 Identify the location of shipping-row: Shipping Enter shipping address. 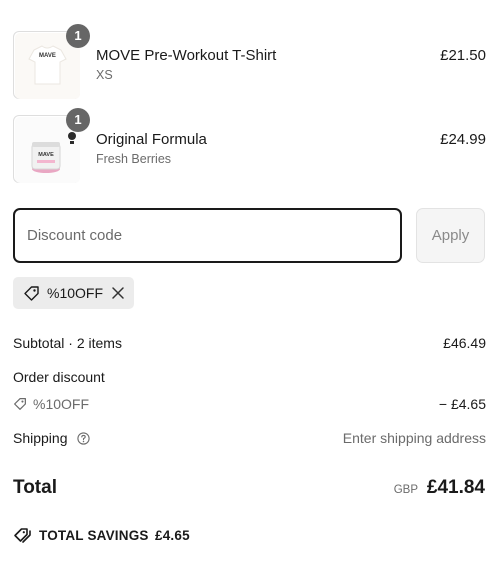
(249, 438).